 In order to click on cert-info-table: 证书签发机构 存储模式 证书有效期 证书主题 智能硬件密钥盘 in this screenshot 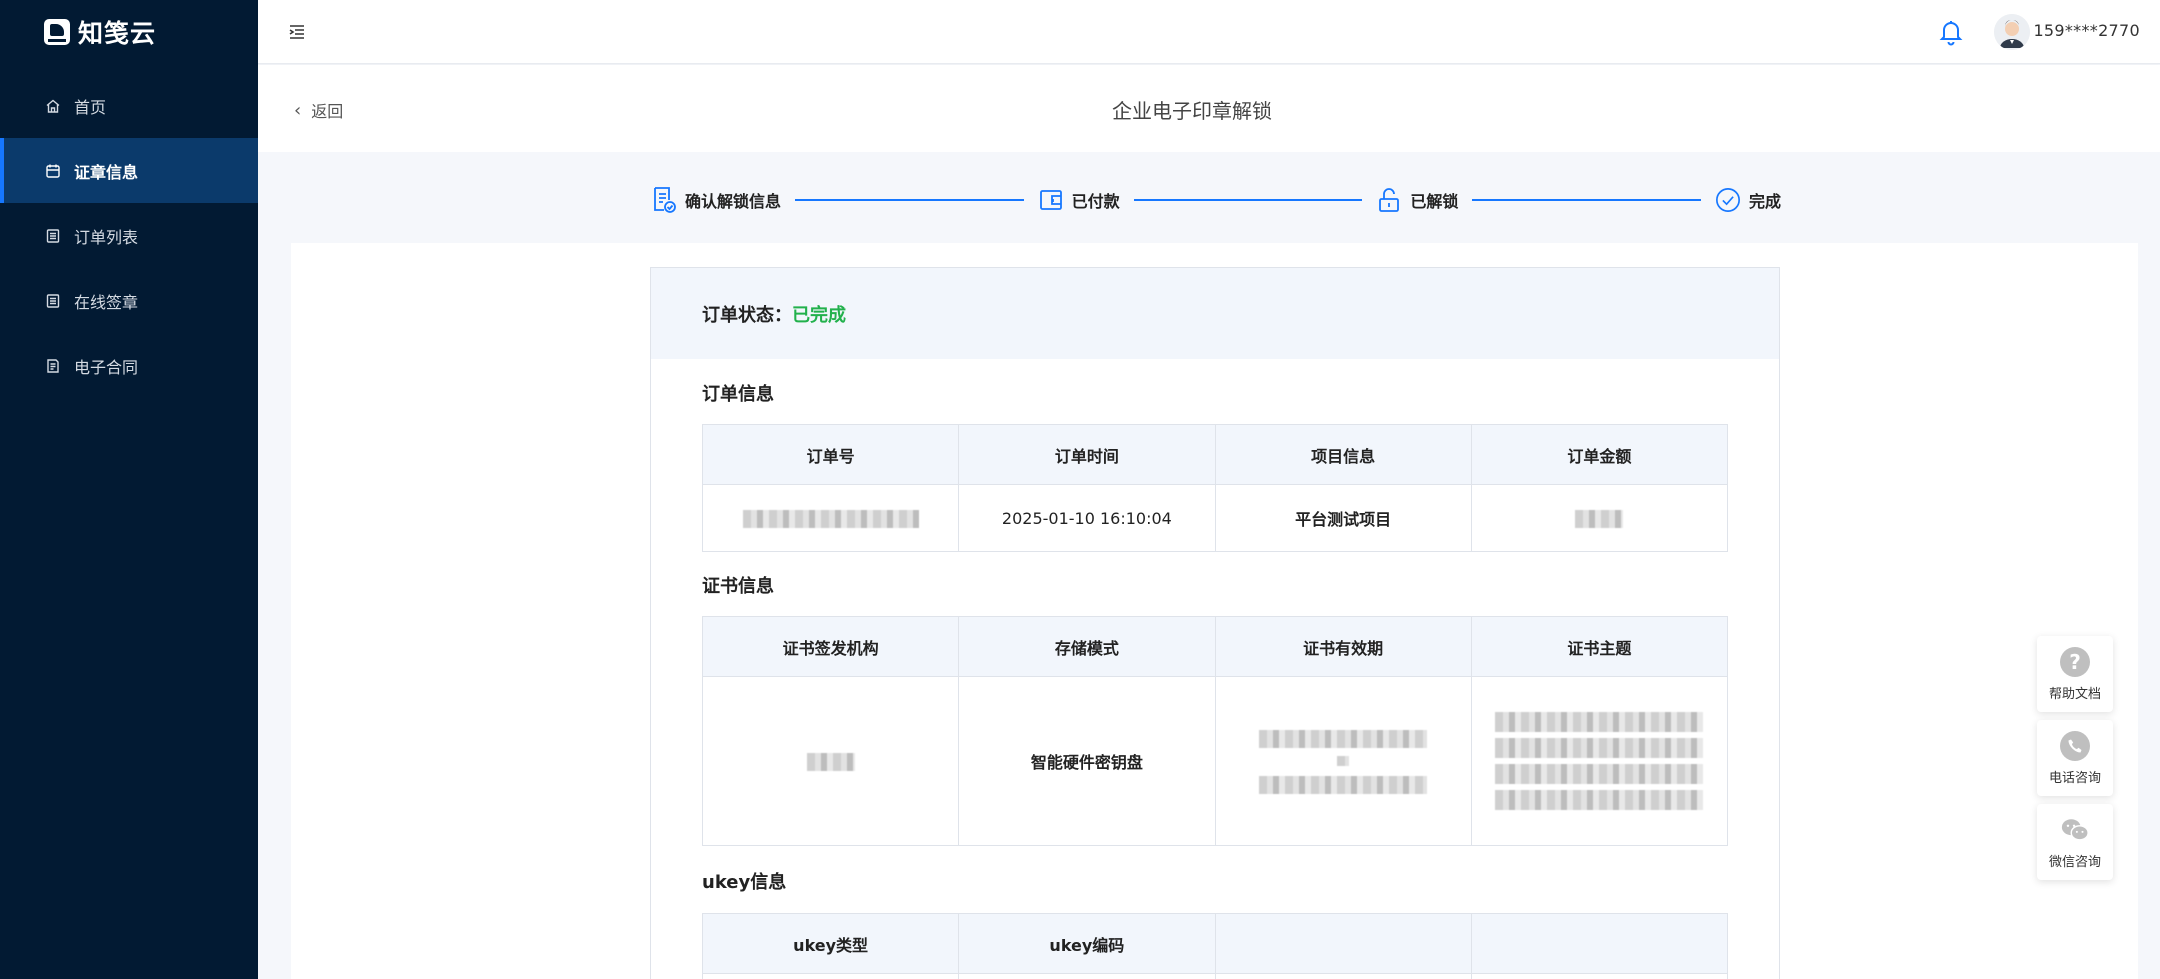, I will do `click(1215, 731)`.